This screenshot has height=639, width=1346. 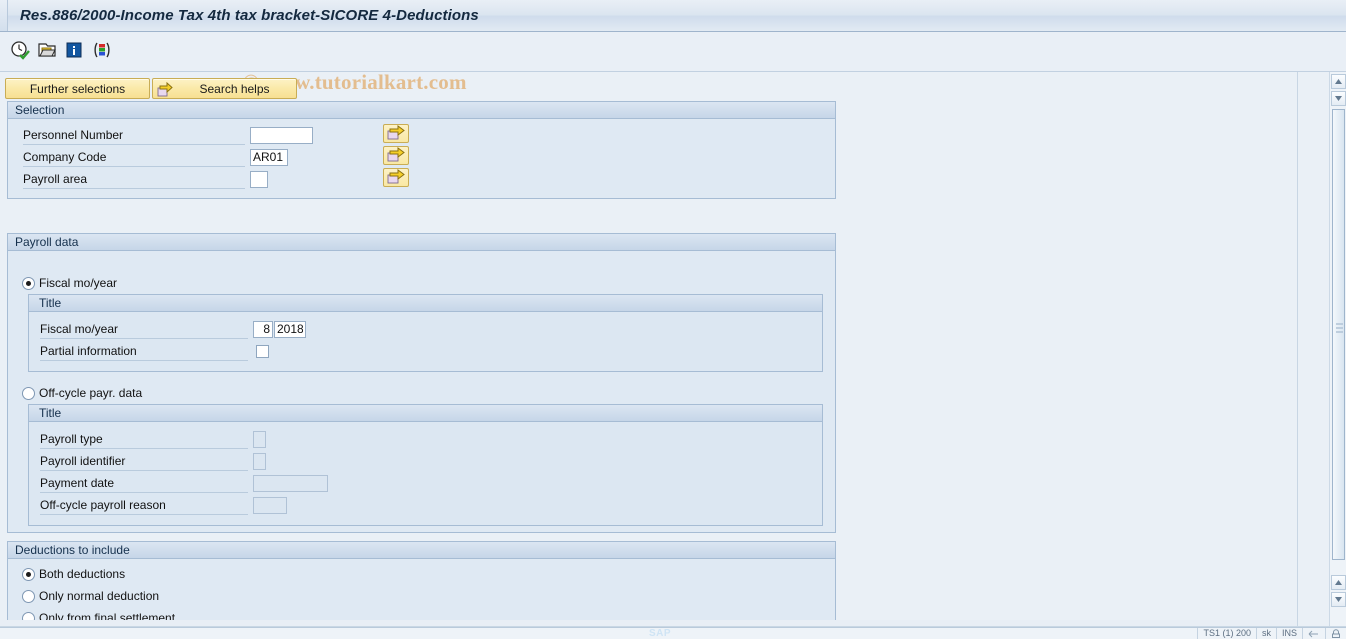 I want to click on radio-only-normal-deduction: Only normal deduction, so click(x=90, y=596).